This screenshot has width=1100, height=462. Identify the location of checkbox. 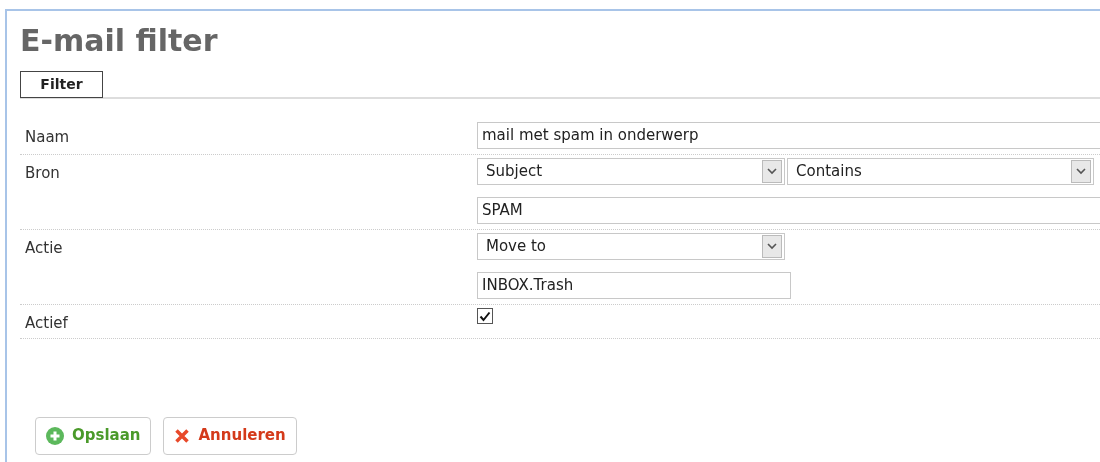
(485, 316).